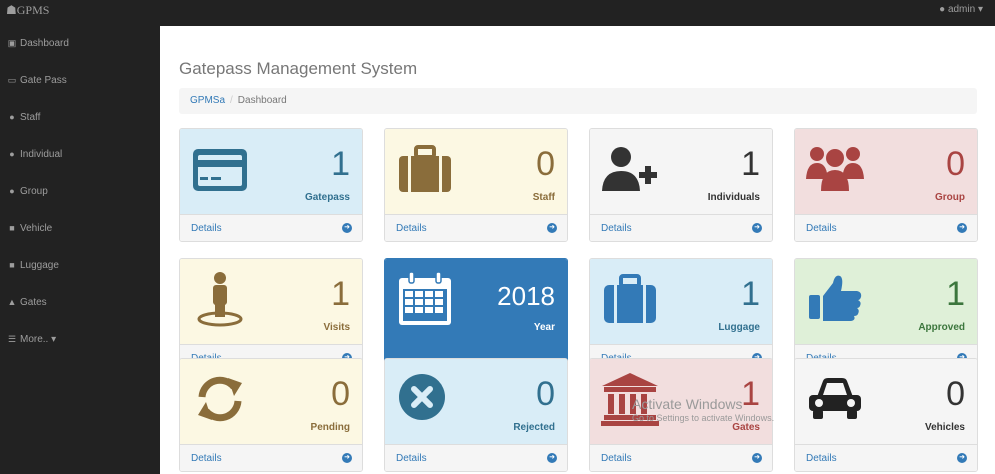 This screenshot has height=474, width=995. I want to click on breadcrumb: GPMSa / Dashboard, so click(578, 101).